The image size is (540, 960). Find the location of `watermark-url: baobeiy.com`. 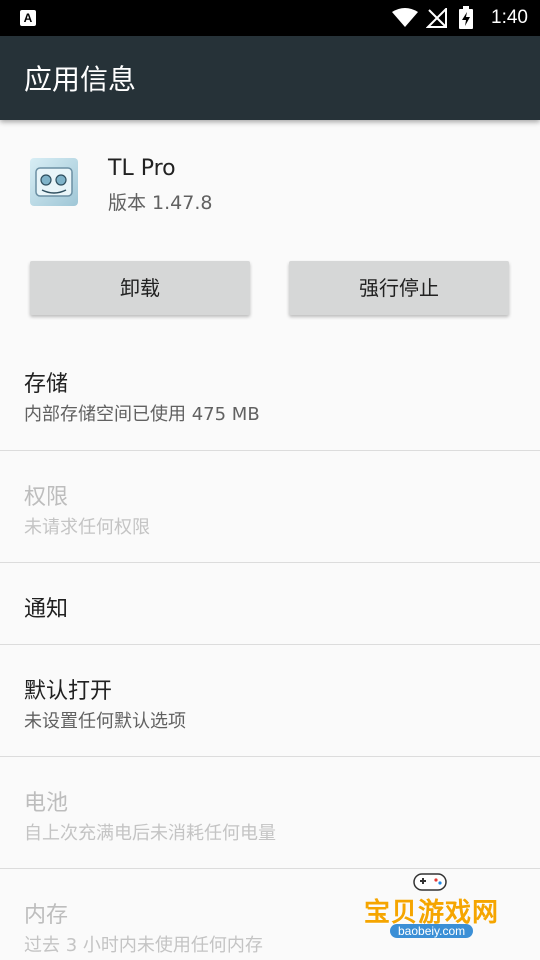

watermark-url: baobeiy.com is located at coordinates (432, 931).